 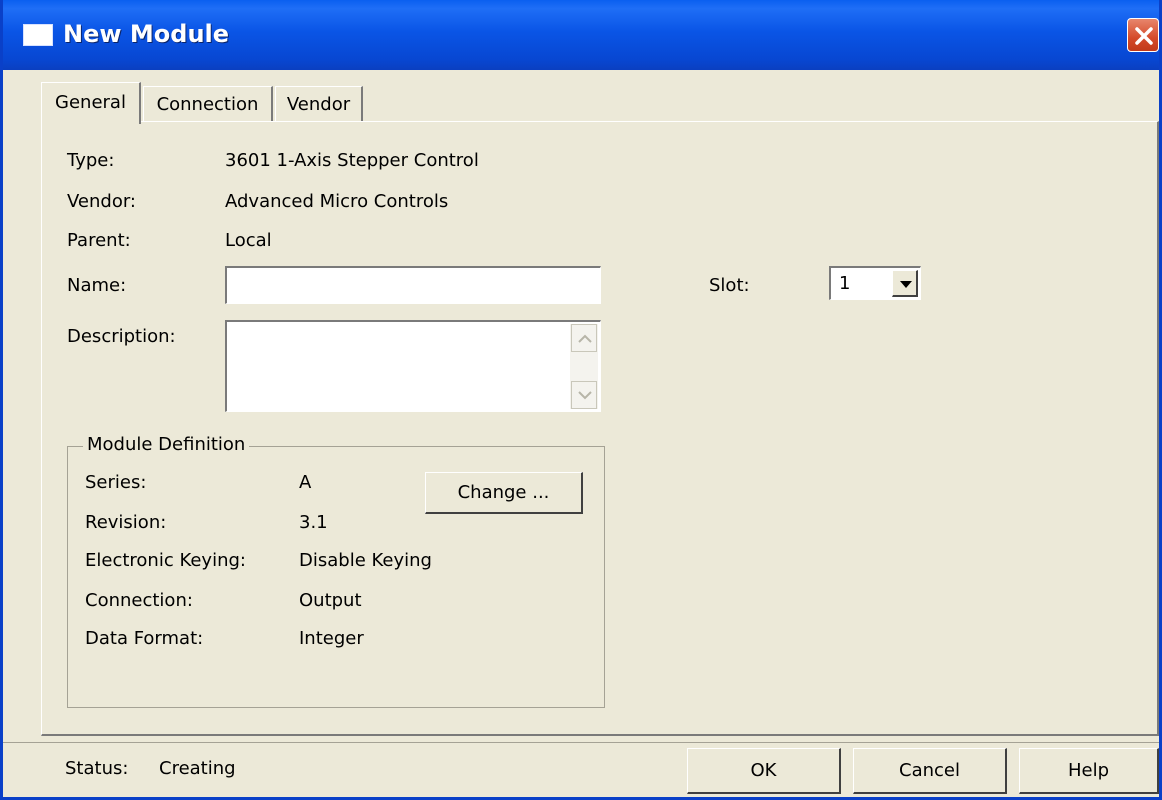 I want to click on series-label: Series:, so click(x=116, y=482).